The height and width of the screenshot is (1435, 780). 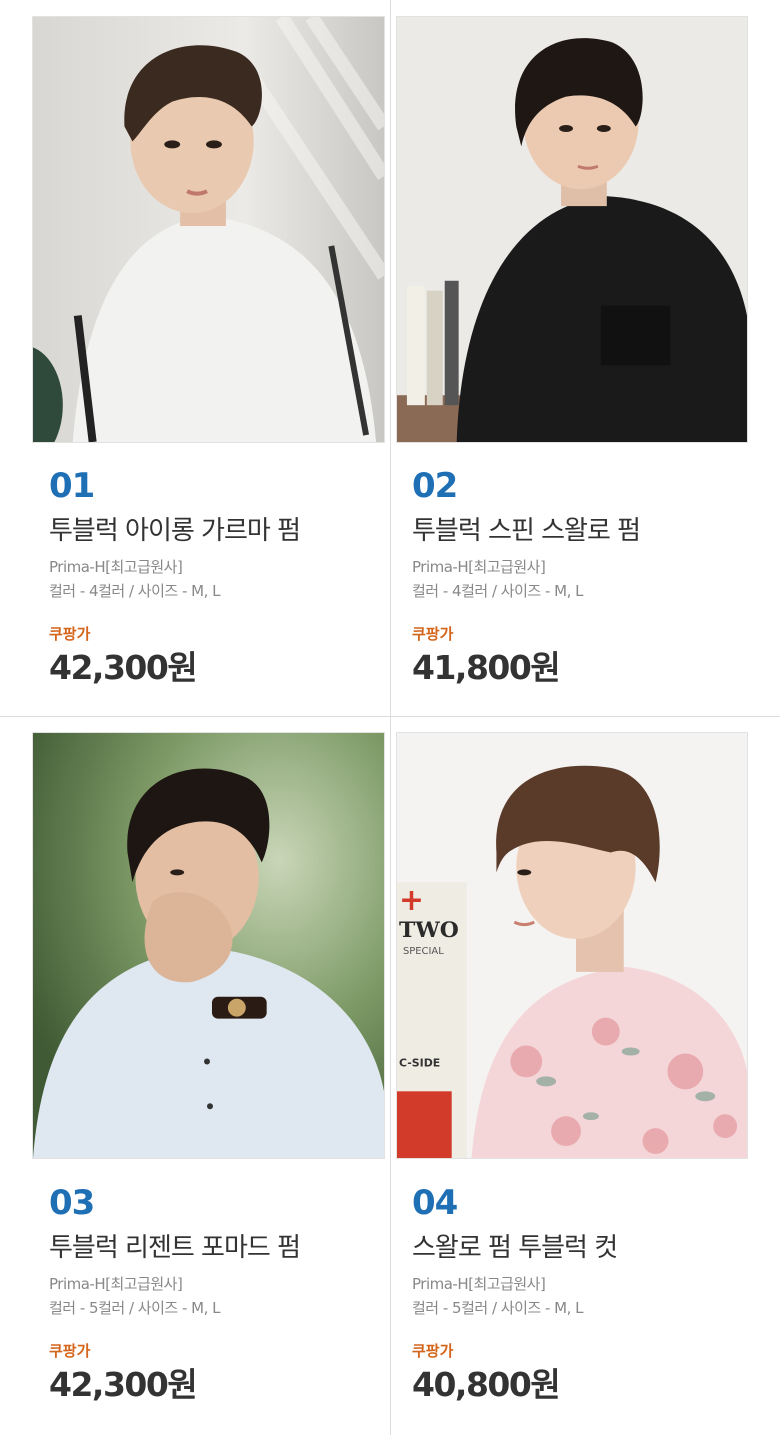 What do you see at coordinates (72, 486) in the screenshot?
I see `product-number: 01` at bounding box center [72, 486].